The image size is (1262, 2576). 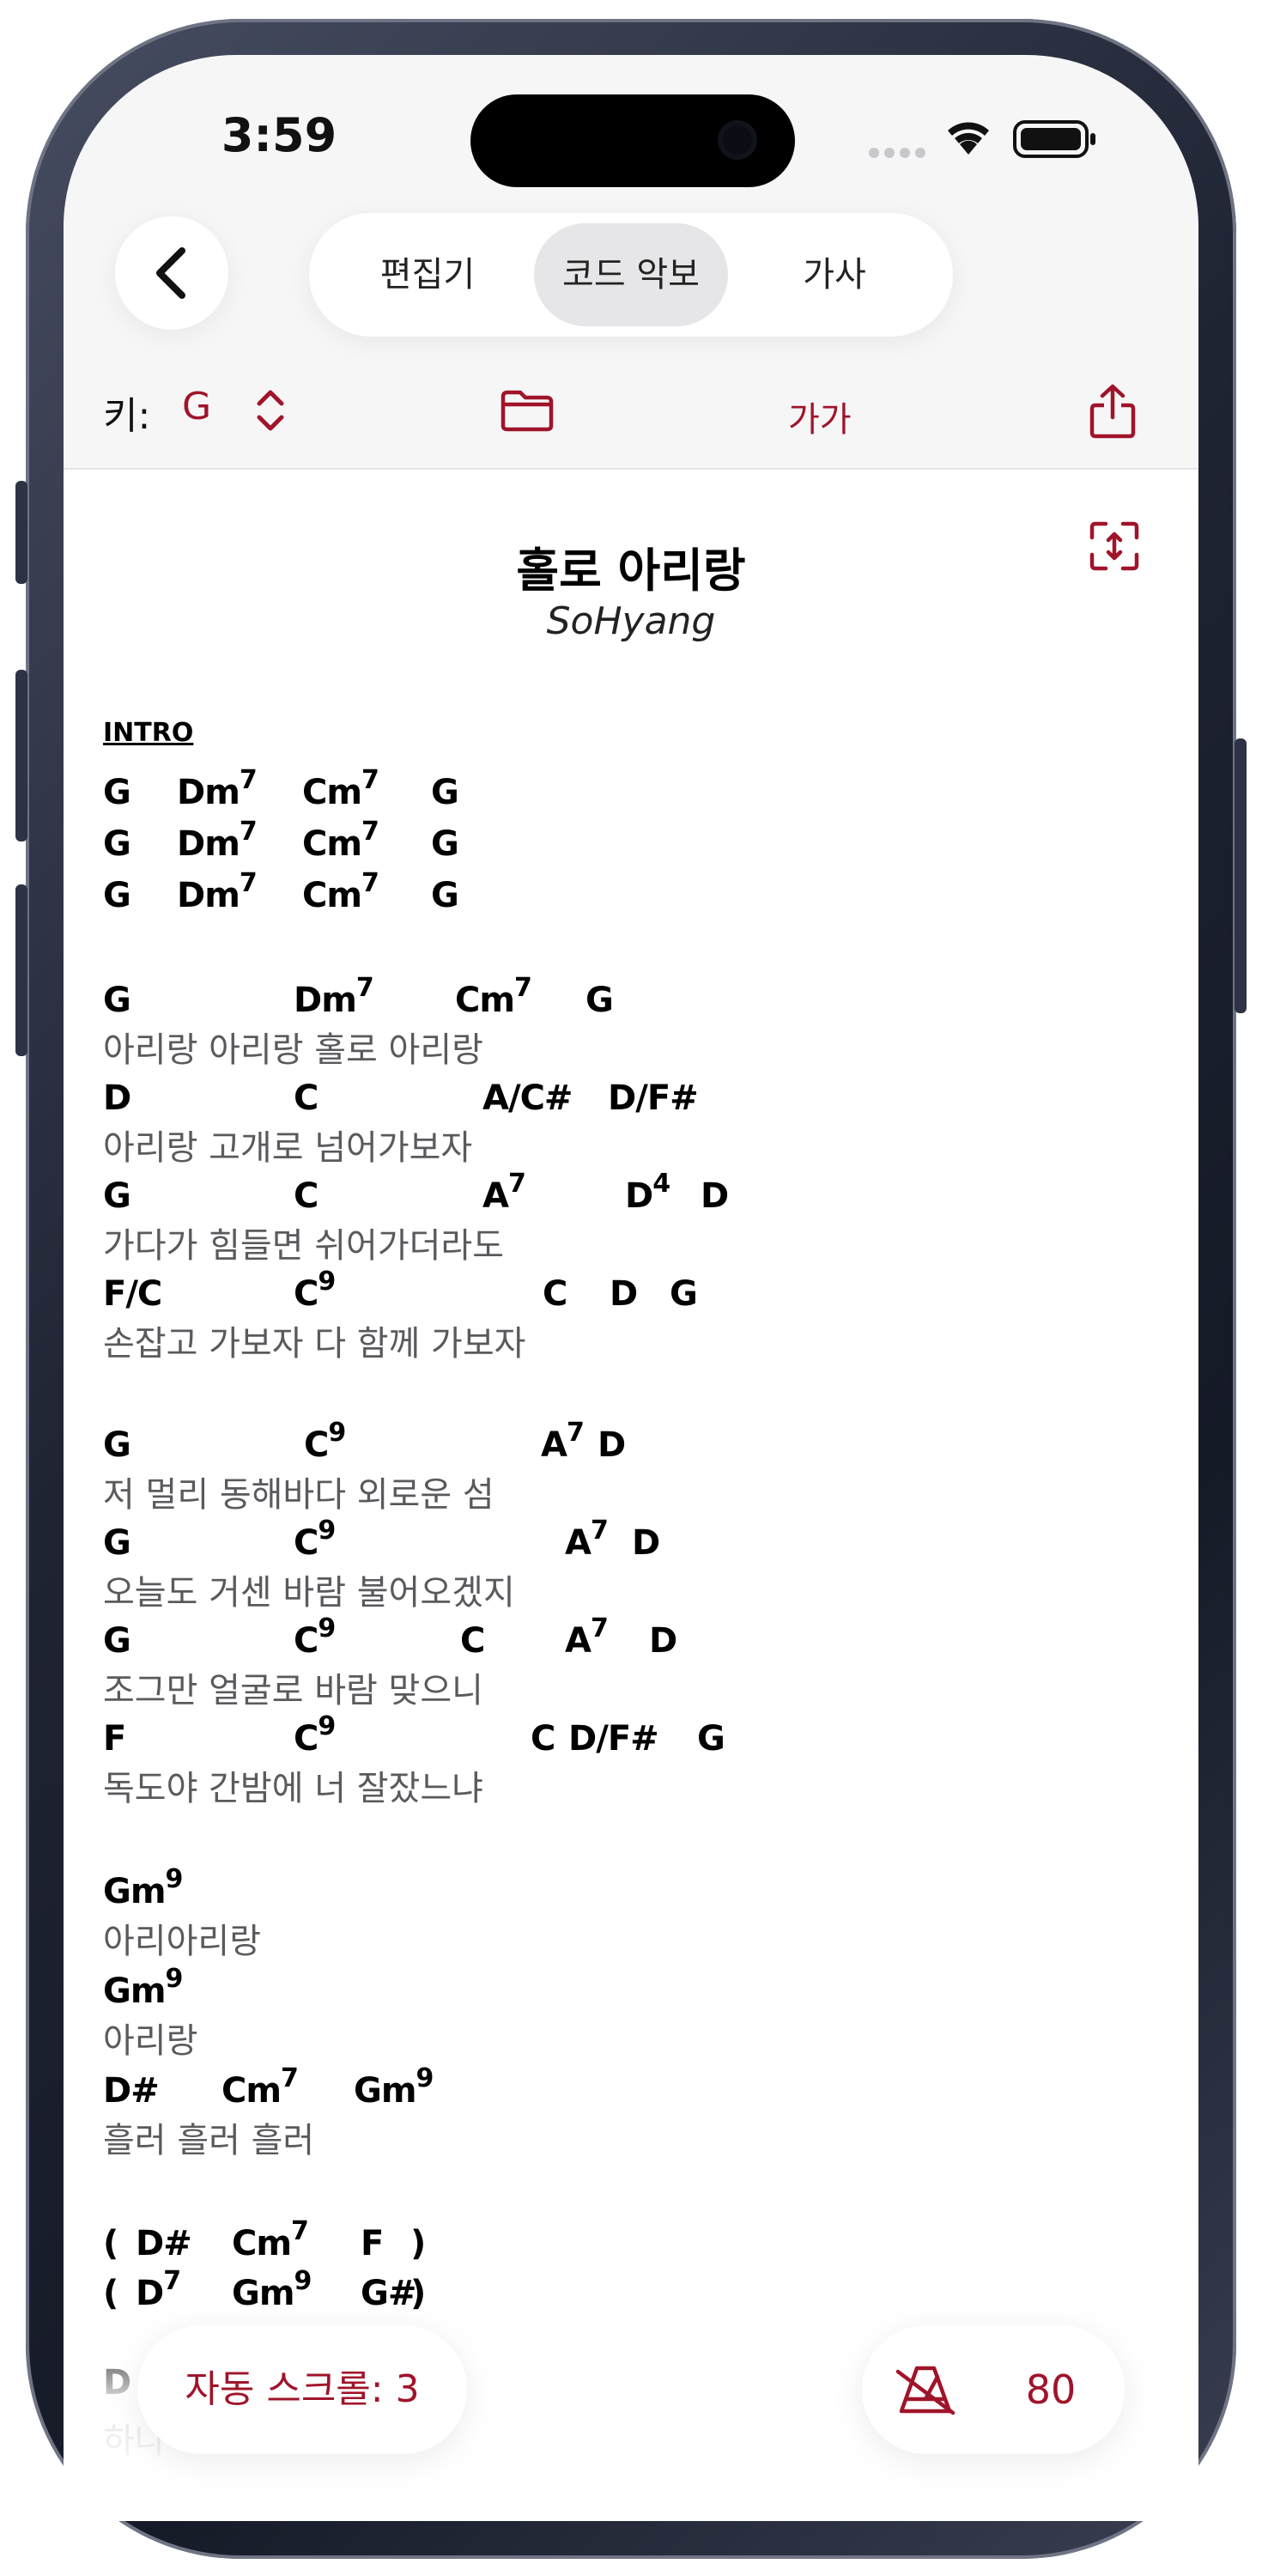 I want to click on font-size-button: 가가, so click(x=820, y=417).